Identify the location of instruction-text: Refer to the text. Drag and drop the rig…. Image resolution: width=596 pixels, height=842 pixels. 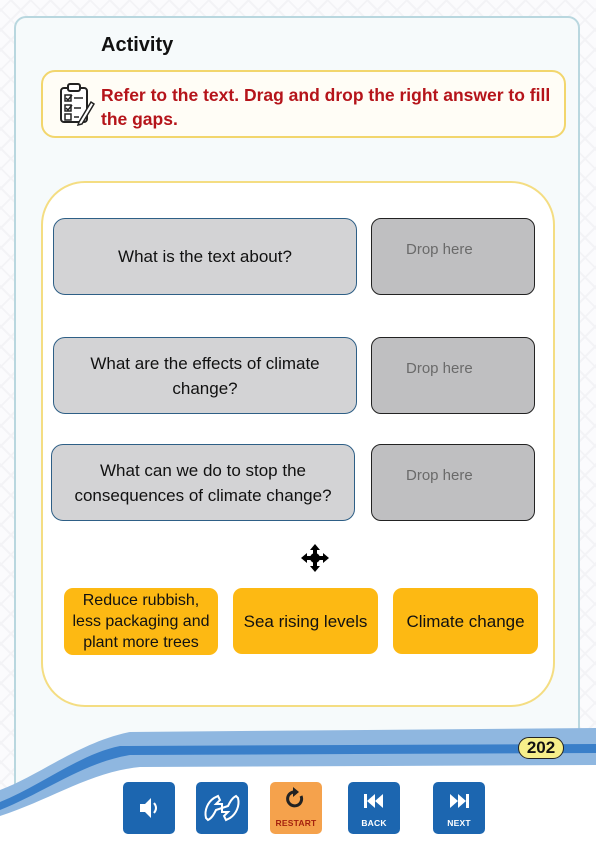
(326, 107).